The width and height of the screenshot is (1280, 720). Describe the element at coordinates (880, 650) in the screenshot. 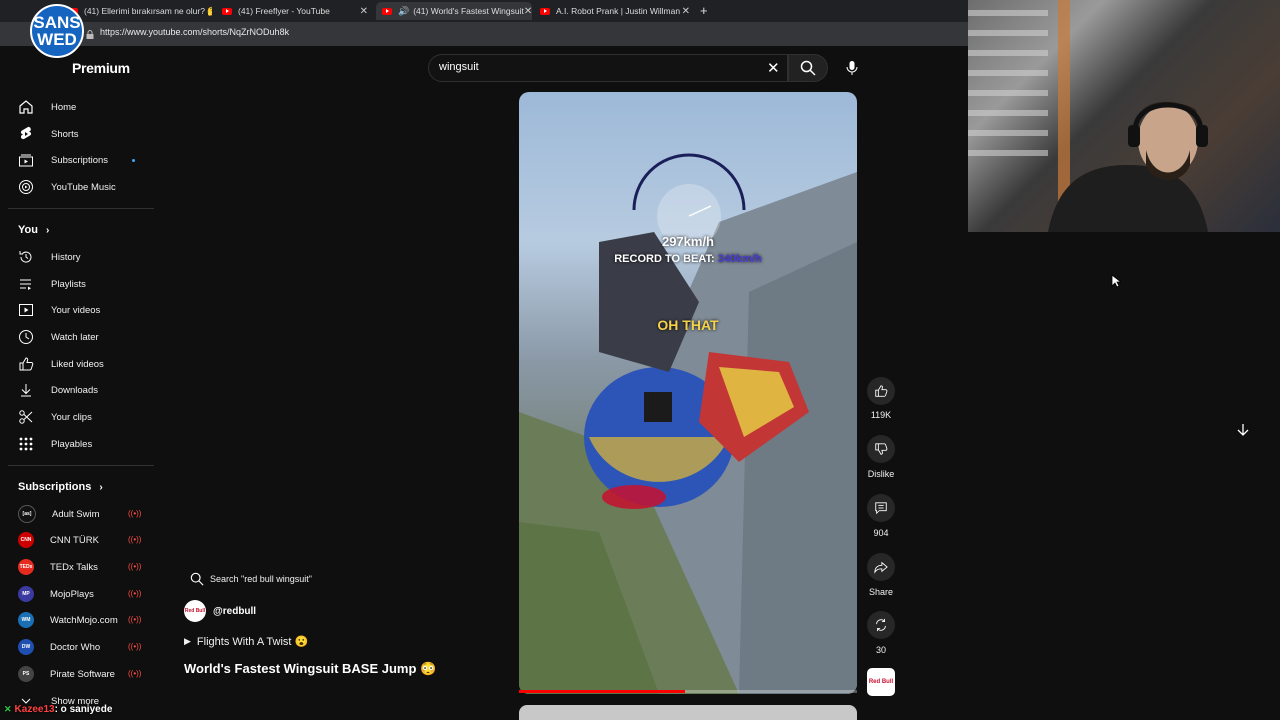

I see `remix-count: 30` at that location.